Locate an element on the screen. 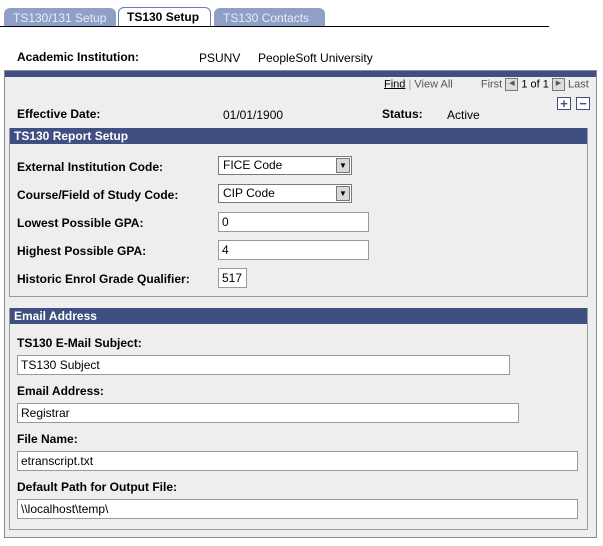  course-field-code-value: CIP Code is located at coordinates (249, 193).